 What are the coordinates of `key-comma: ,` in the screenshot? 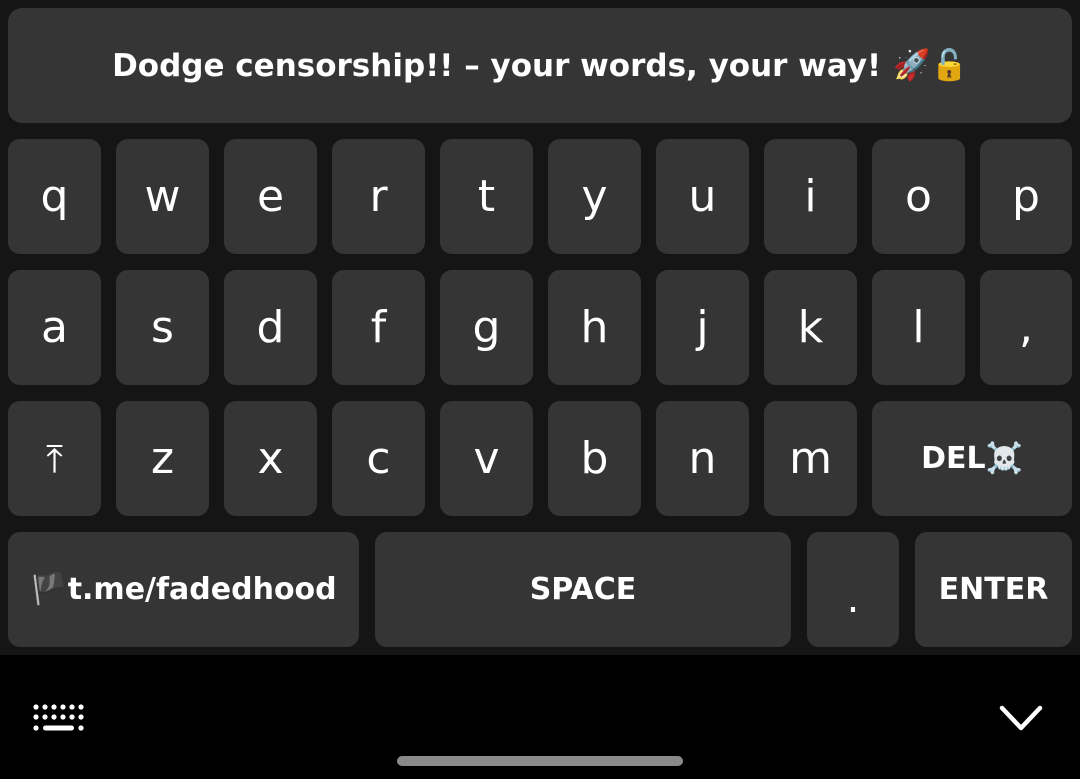 It's located at (1026, 327).